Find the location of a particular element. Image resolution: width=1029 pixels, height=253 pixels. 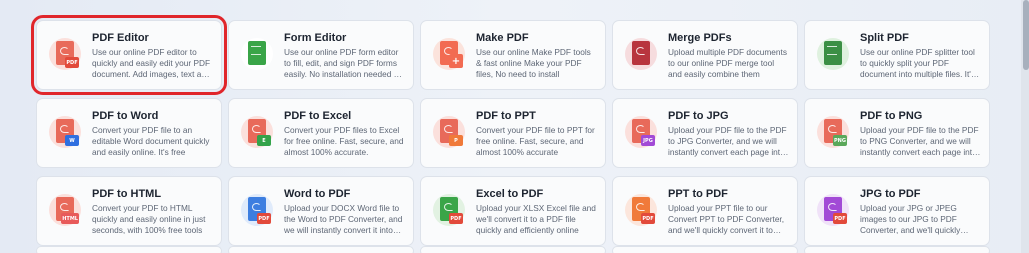

excel-to-pdf-icon: PDF is located at coordinates (449, 210).